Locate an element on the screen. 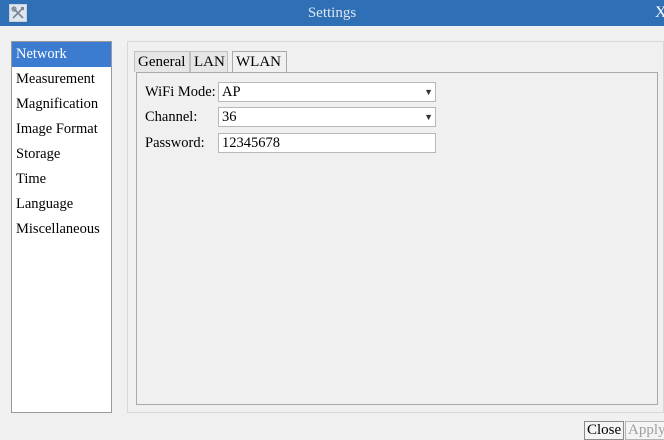 This screenshot has width=664, height=440. window-title: Settings is located at coordinates (332, 13).